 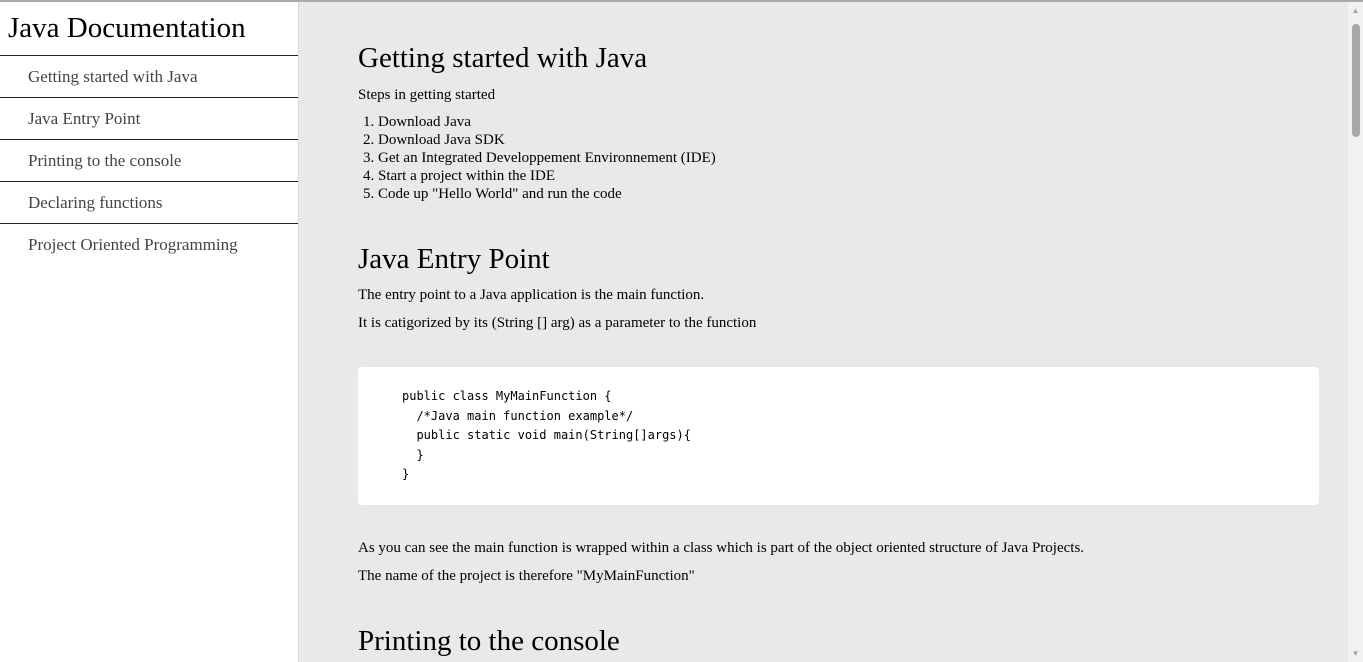 I want to click on list-item: Code up "Hello World" and run the code, so click(x=849, y=194).